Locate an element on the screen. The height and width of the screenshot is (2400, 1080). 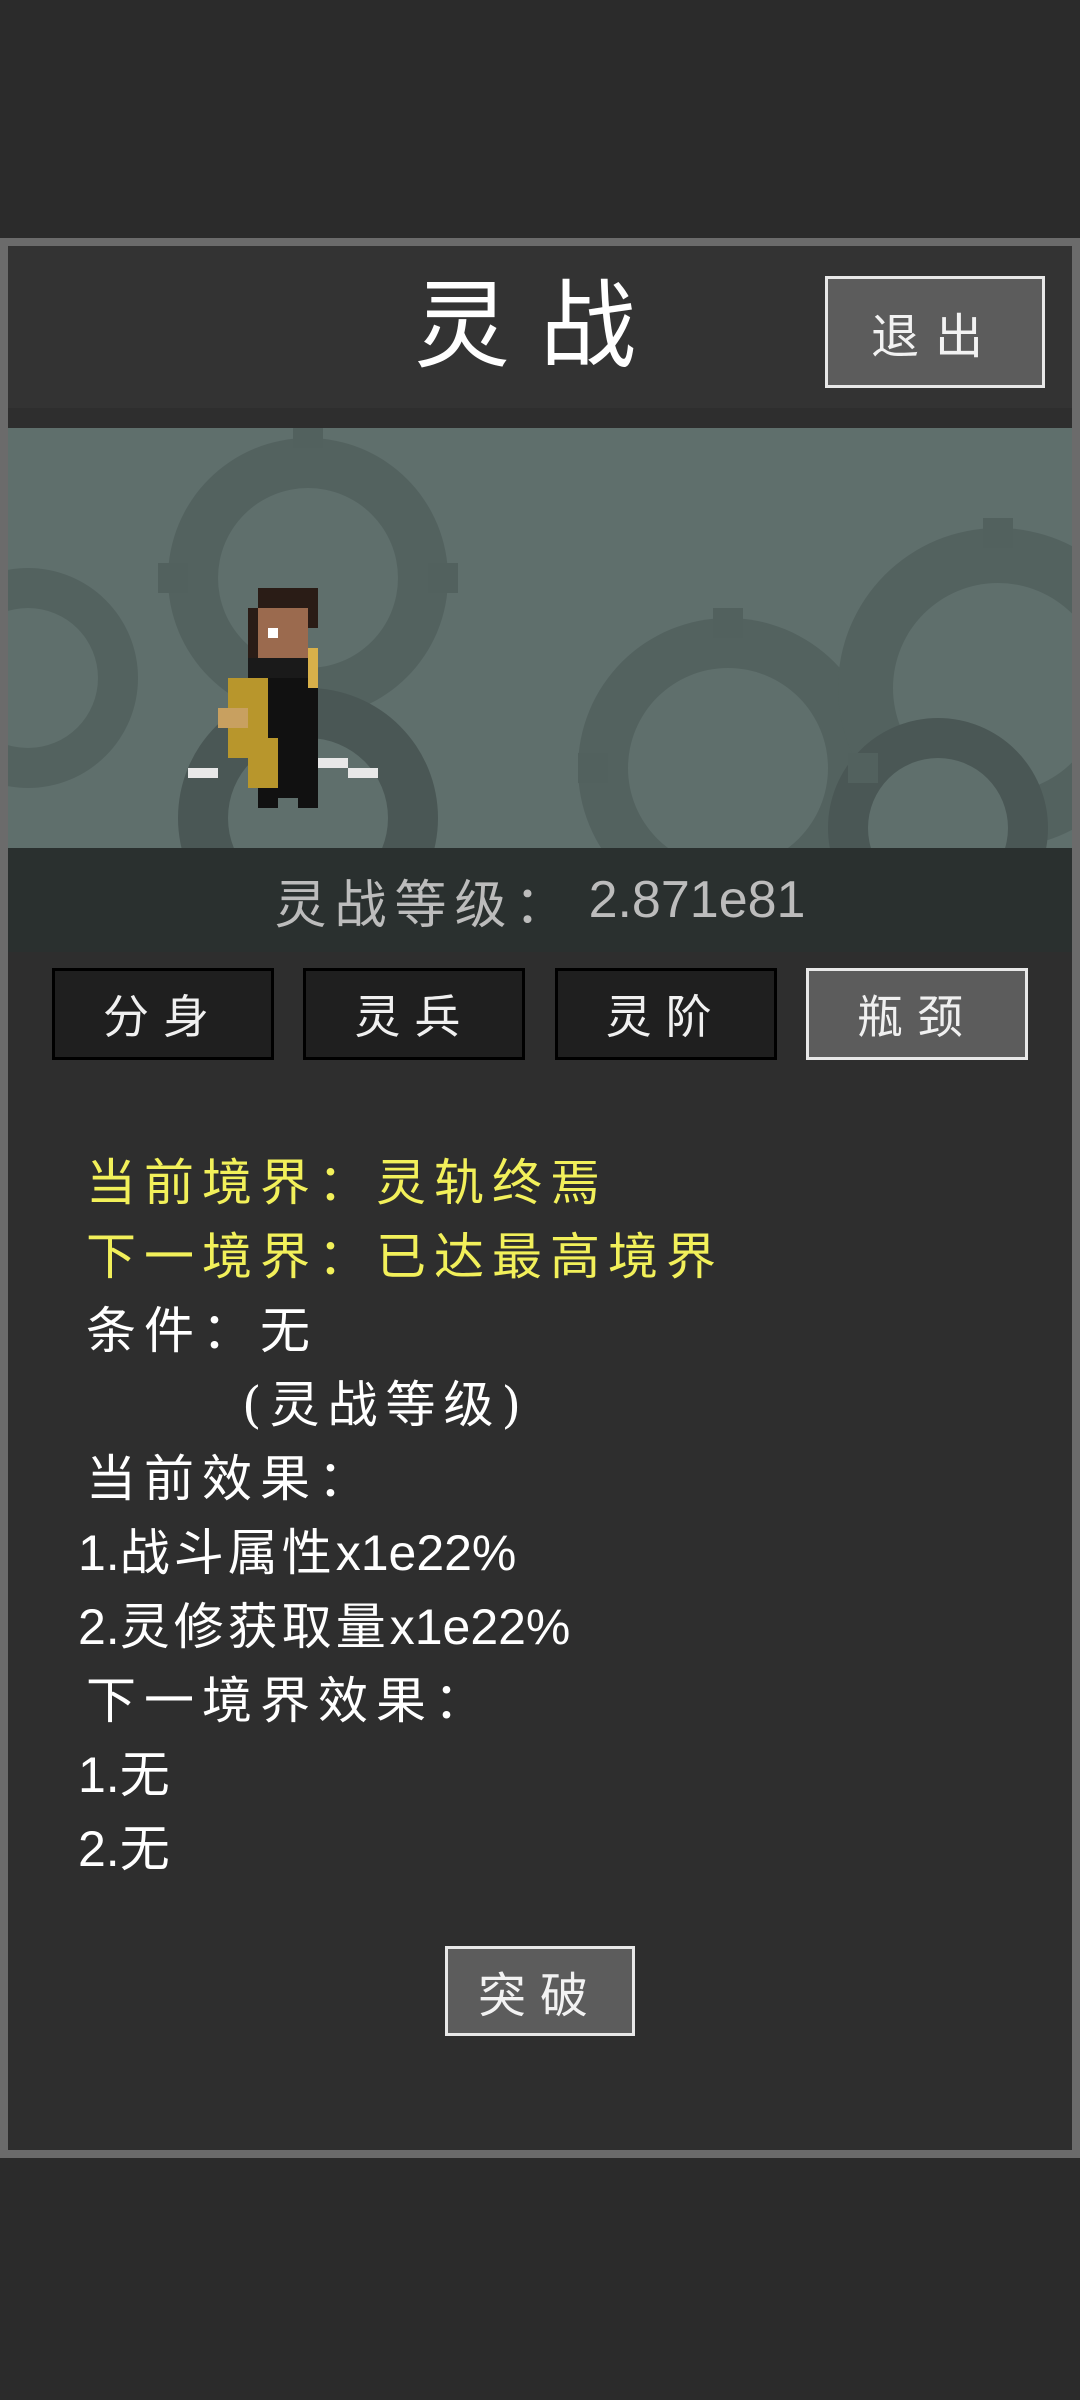
next-effect-item: 2.无 is located at coordinates (562, 1849).